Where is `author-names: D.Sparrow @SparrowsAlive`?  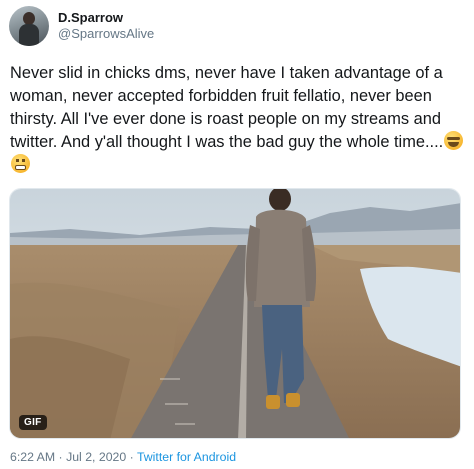 author-names: D.Sparrow @SparrowsAlive is located at coordinates (106, 26).